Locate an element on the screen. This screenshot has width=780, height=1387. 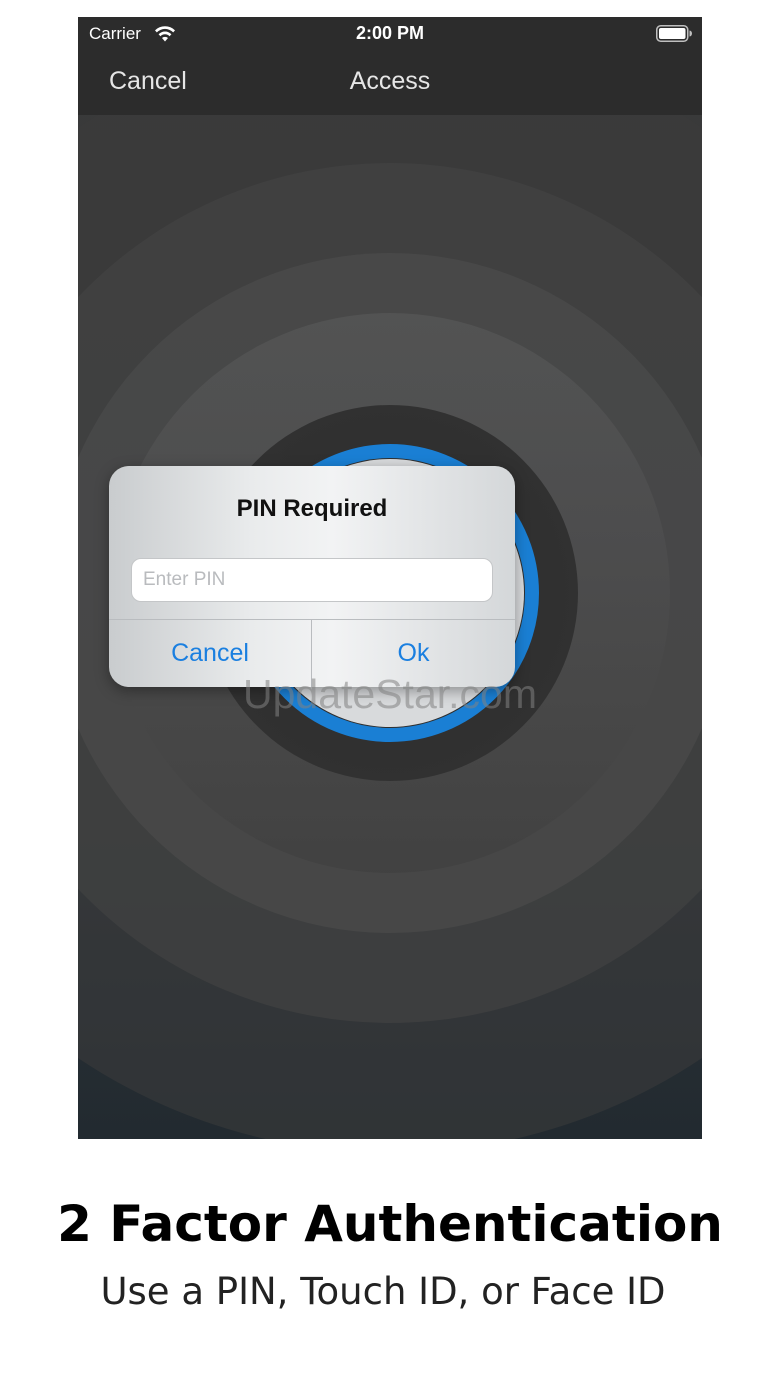
pin-required-alert: PIN Required Cancel Ok is located at coordinates (312, 576).